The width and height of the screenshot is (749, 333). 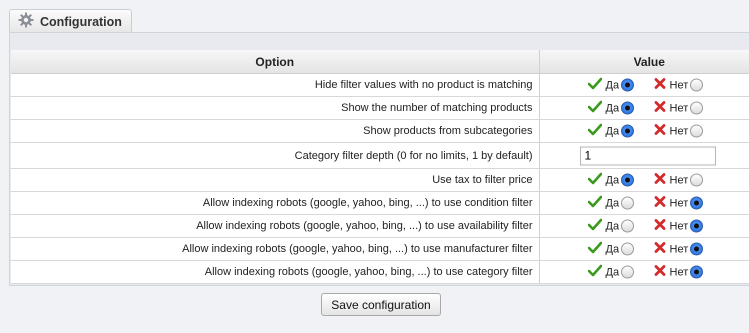 I want to click on value-column-header: Value, so click(x=643, y=62).